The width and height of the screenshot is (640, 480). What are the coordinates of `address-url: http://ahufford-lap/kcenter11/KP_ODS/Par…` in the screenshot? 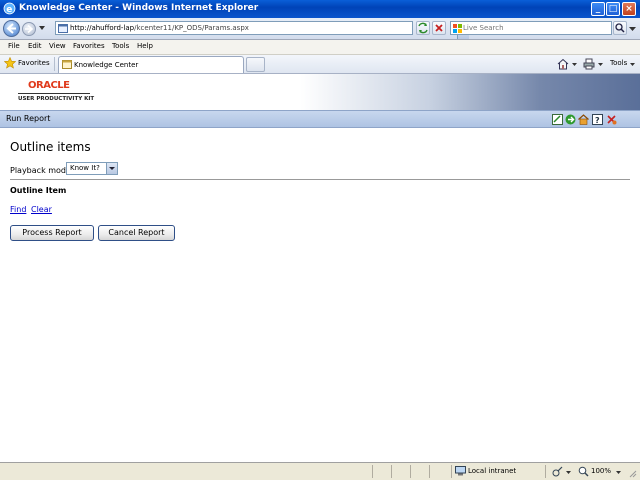 It's located at (159, 28).